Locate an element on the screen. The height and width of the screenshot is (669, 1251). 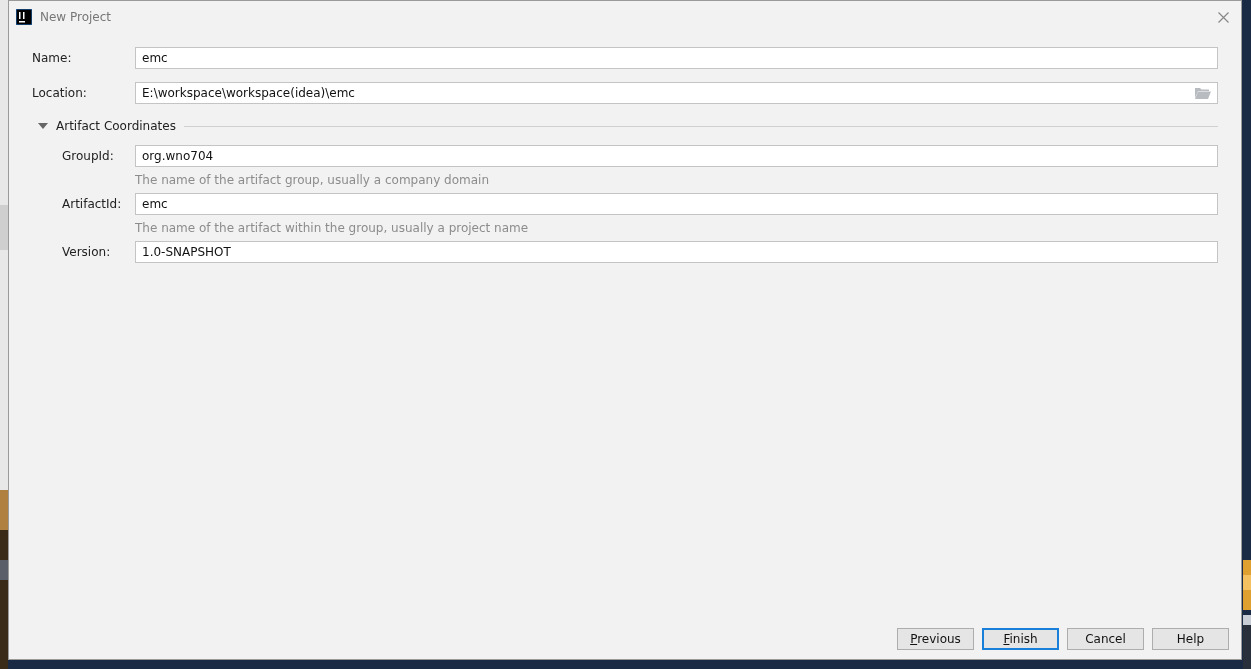
field-label: ArtifactId: is located at coordinates (92, 204).